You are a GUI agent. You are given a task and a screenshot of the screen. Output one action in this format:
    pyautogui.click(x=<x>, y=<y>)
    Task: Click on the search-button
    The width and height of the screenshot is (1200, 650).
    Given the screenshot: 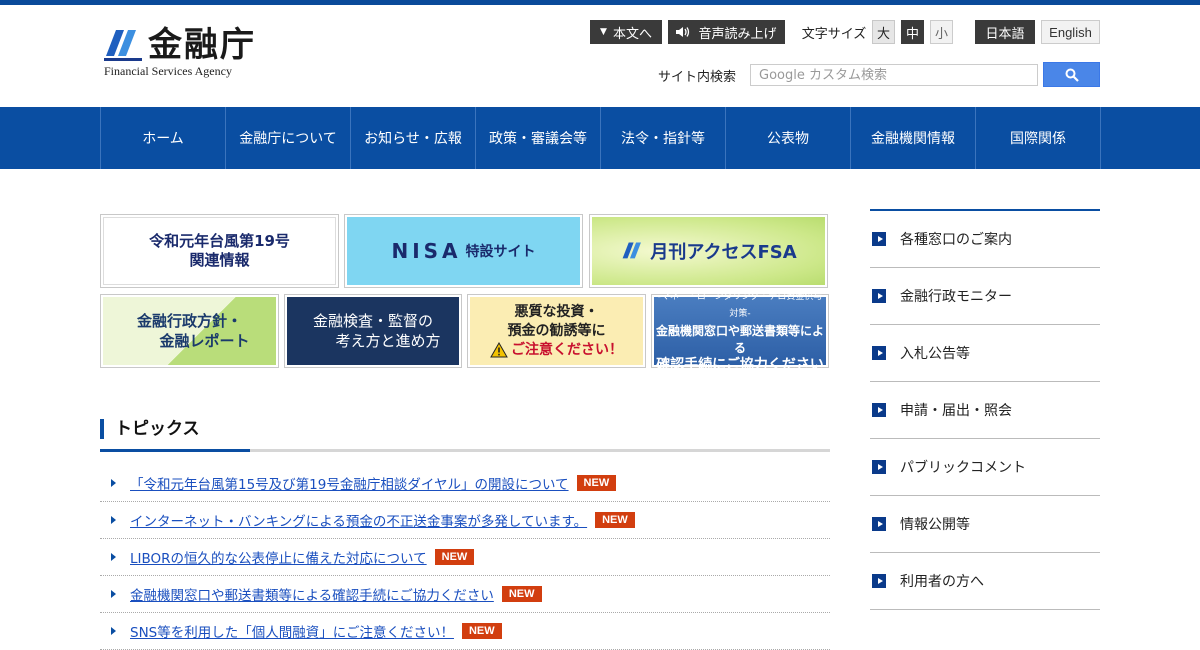 What is the action you would take?
    pyautogui.click(x=1071, y=74)
    